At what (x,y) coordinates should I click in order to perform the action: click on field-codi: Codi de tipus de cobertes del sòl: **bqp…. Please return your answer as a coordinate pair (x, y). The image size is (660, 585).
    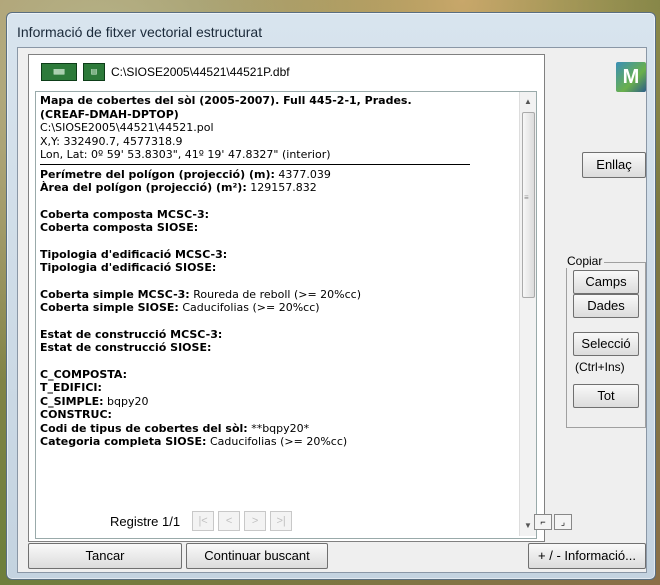
    Looking at the image, I should click on (175, 428).